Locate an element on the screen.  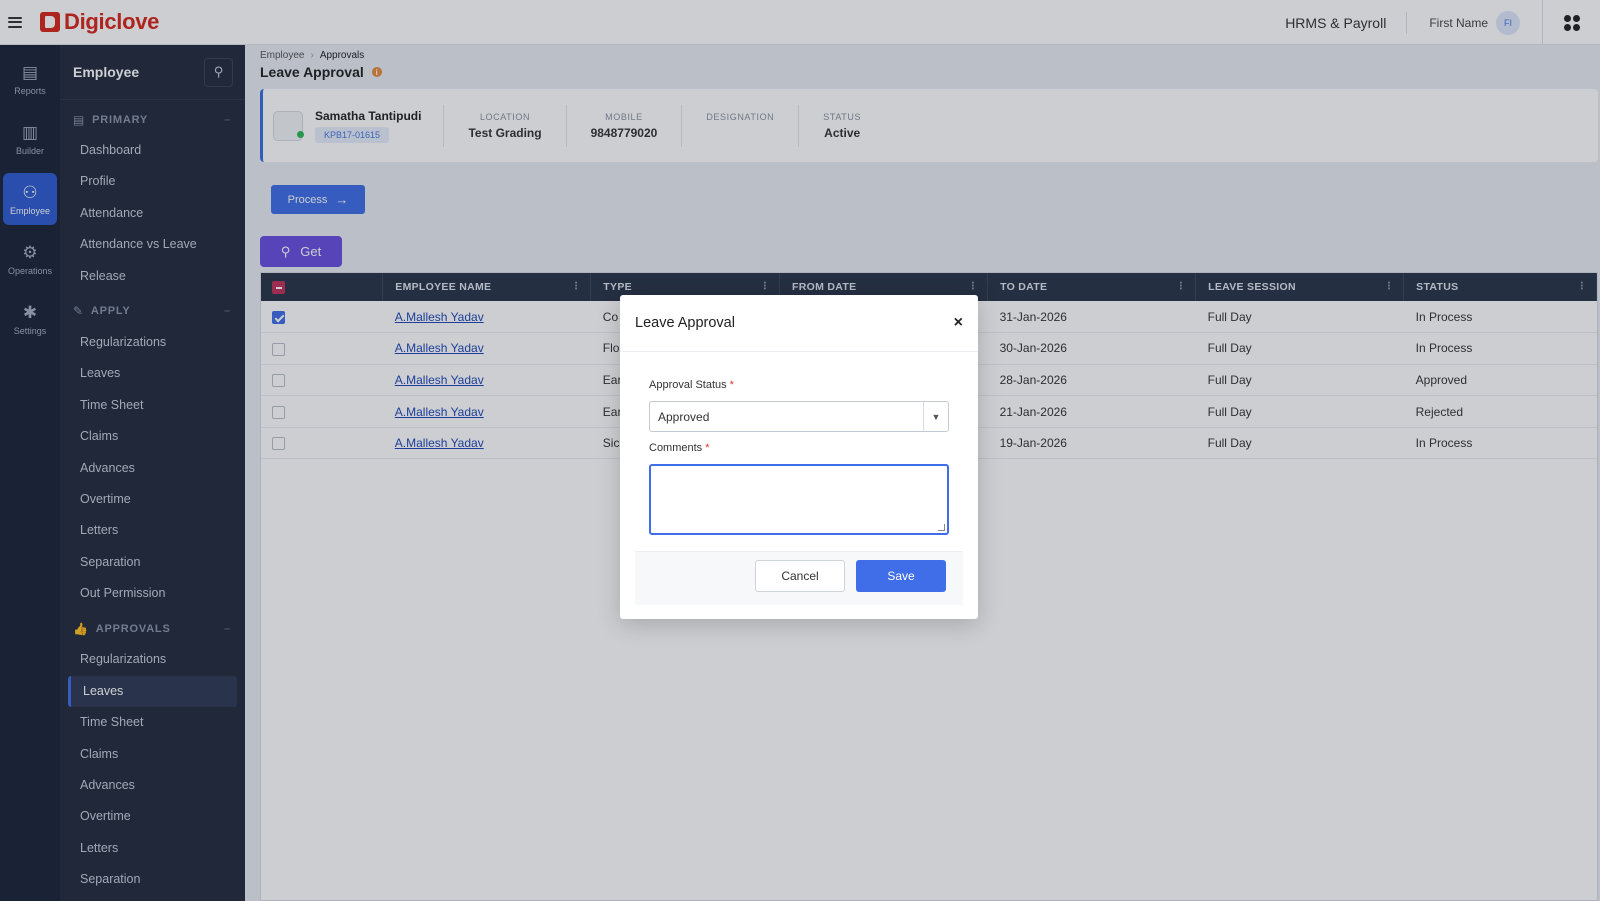
approval-status-value: Approved is located at coordinates (684, 416).